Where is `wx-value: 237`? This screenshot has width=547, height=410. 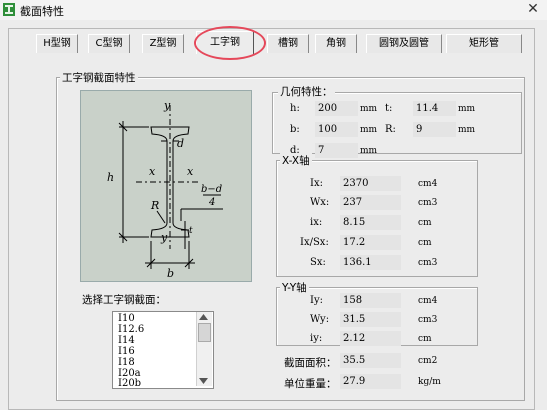
wx-value: 237 is located at coordinates (370, 202).